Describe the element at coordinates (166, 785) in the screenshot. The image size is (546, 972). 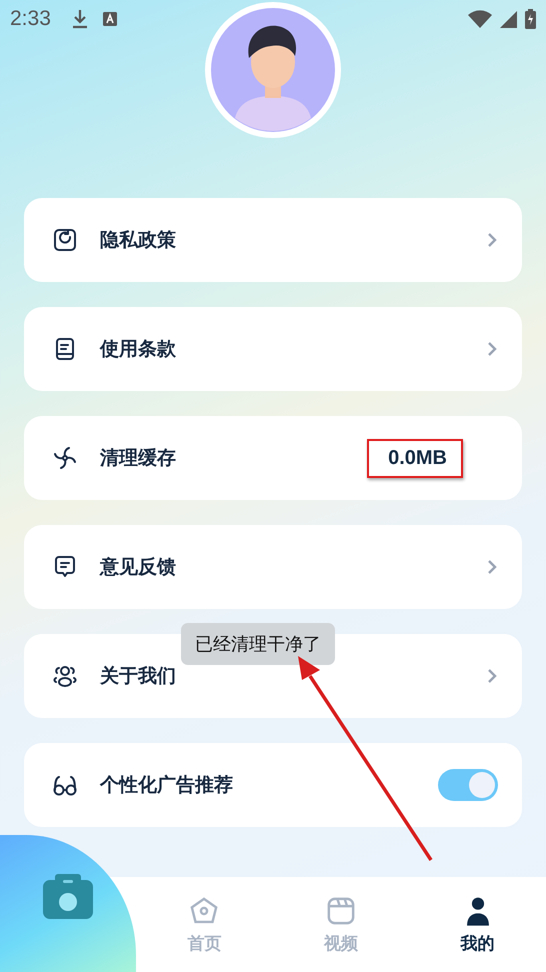
I see `menu-label: 个性化广告推荐` at that location.